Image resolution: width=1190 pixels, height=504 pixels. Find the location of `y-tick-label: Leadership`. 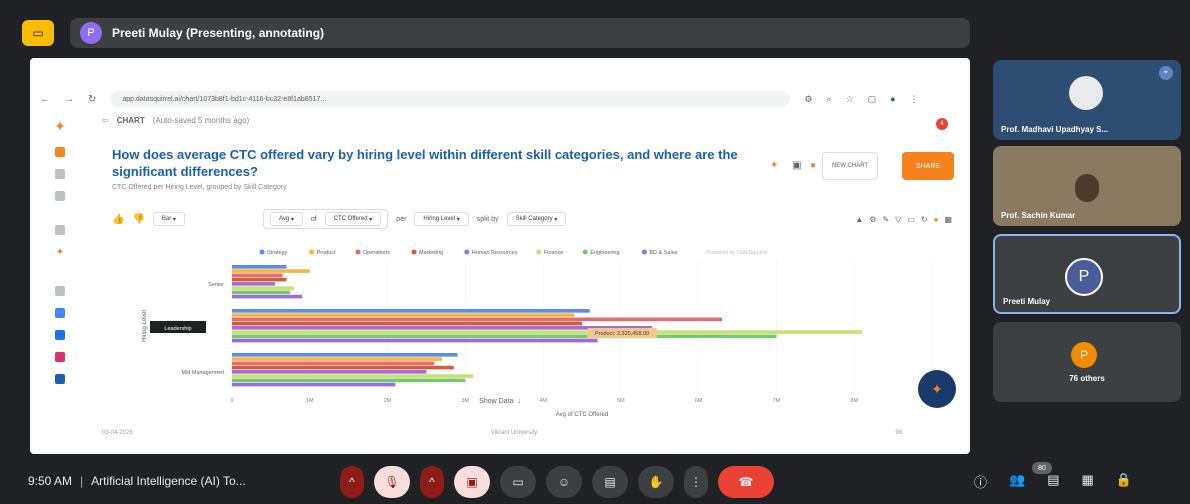

y-tick-label: Leadership is located at coordinates (177, 329).